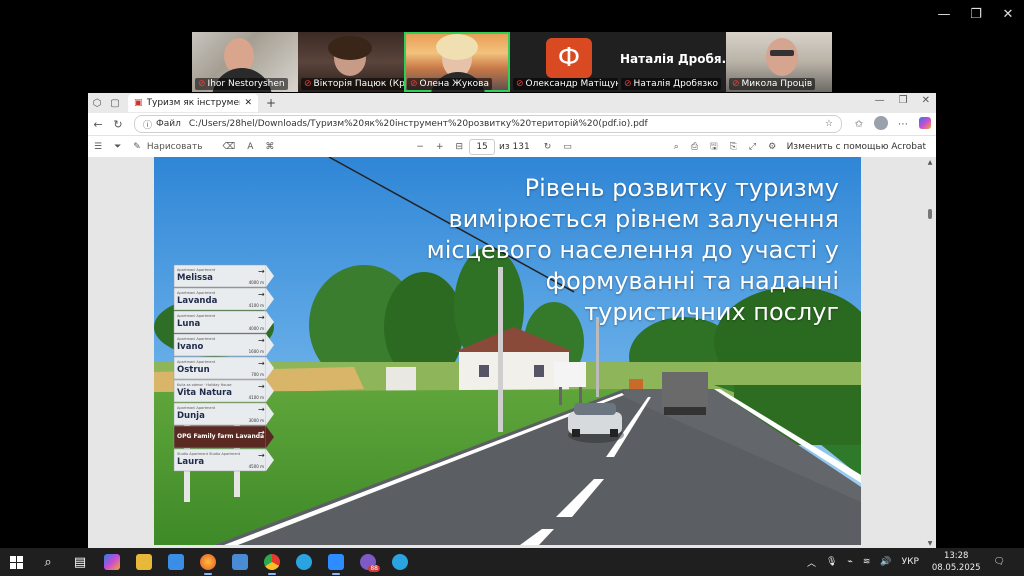 Image resolution: width=1024 pixels, height=576 pixels. I want to click on sign-name: Lavanda, so click(197, 301).